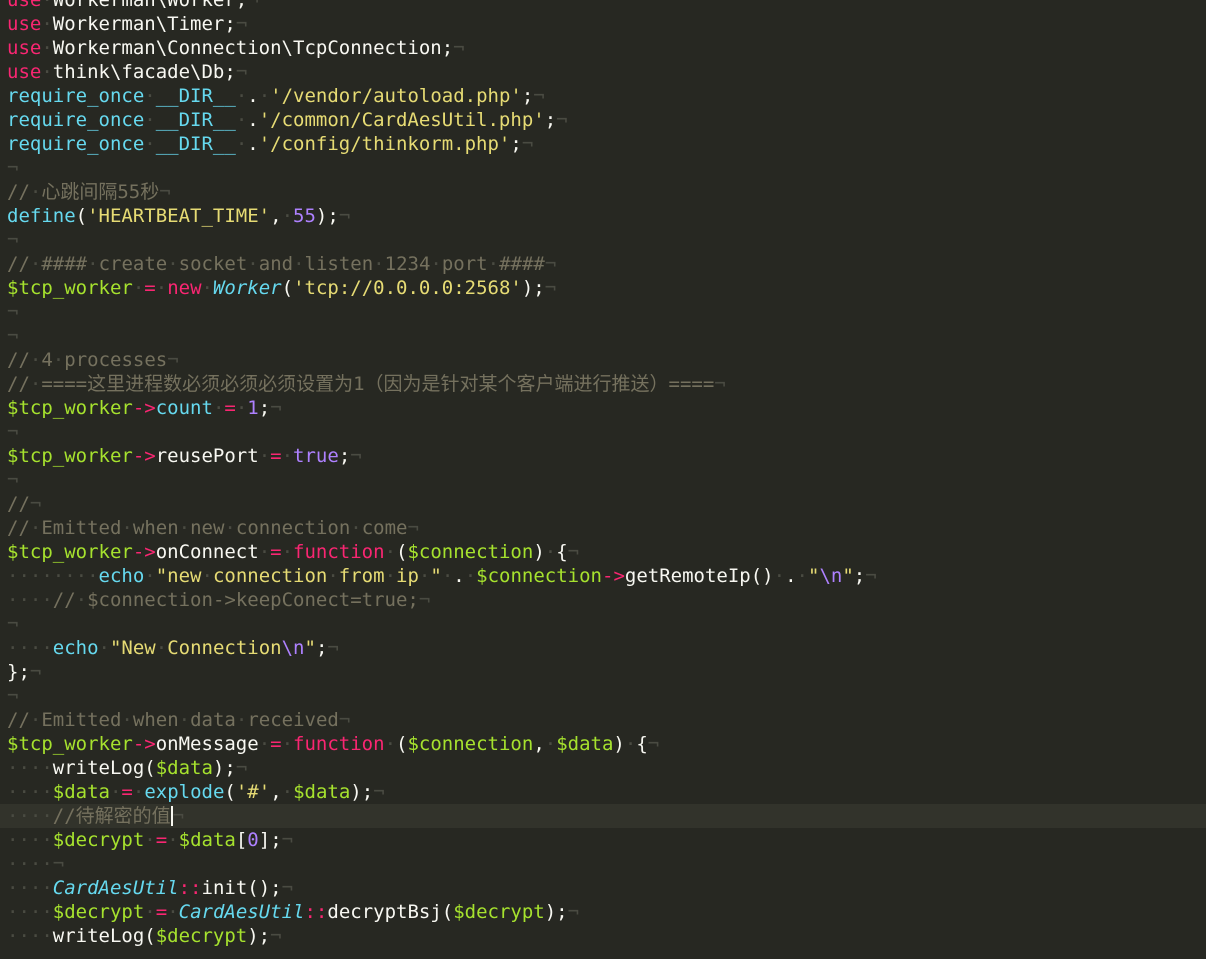 The height and width of the screenshot is (959, 1206). I want to click on code-line: ····$decrypt·=·$data[0];¬, so click(603, 840).